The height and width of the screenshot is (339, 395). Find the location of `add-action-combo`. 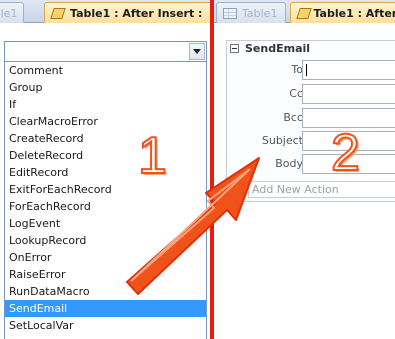

add-action-combo is located at coordinates (105, 51).